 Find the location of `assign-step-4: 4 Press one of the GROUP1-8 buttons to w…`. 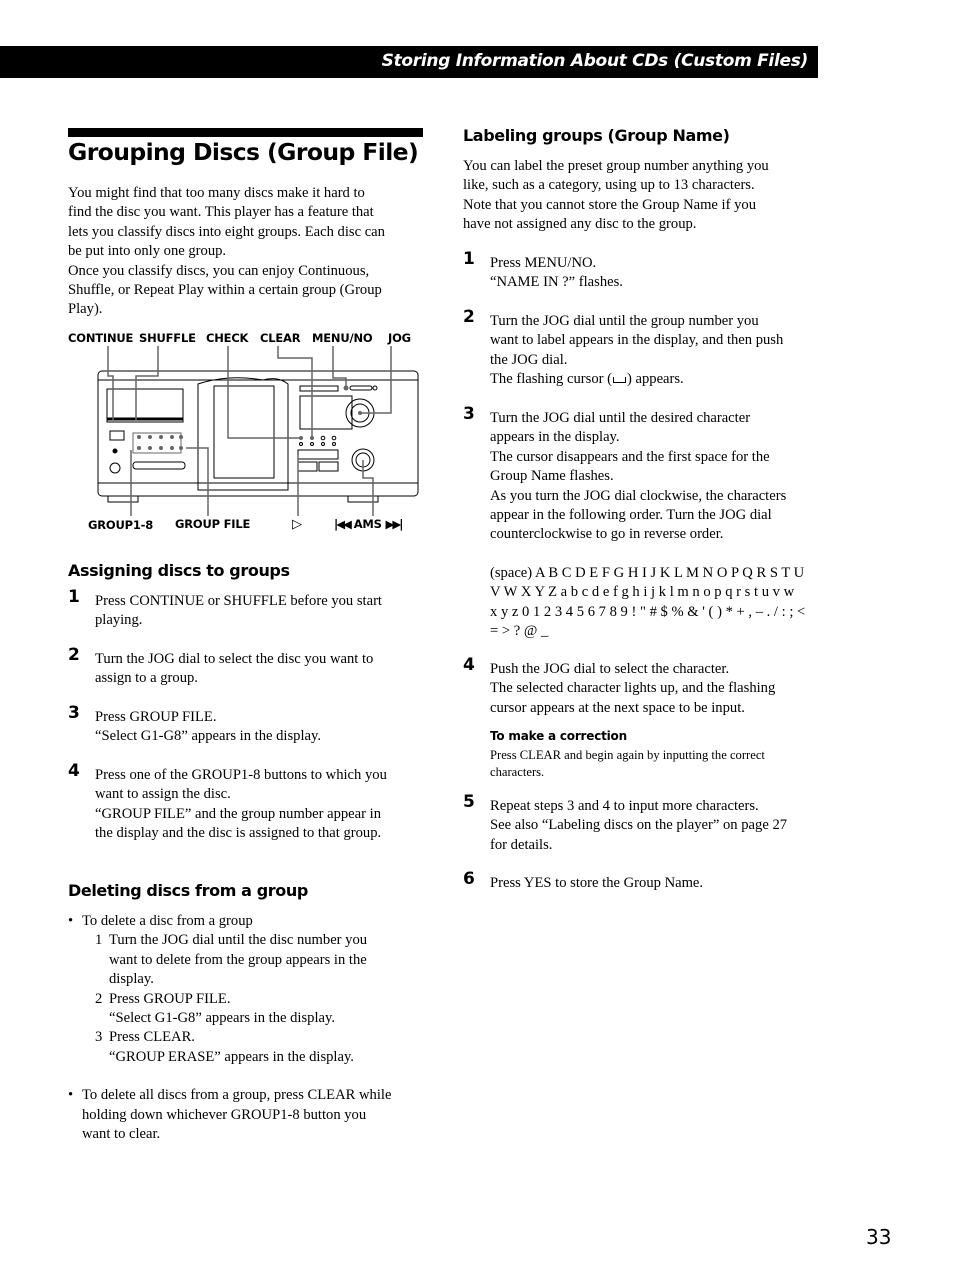

assign-step-4: 4 Press one of the GROUP1-8 buttons to w… is located at coordinates (251, 802).